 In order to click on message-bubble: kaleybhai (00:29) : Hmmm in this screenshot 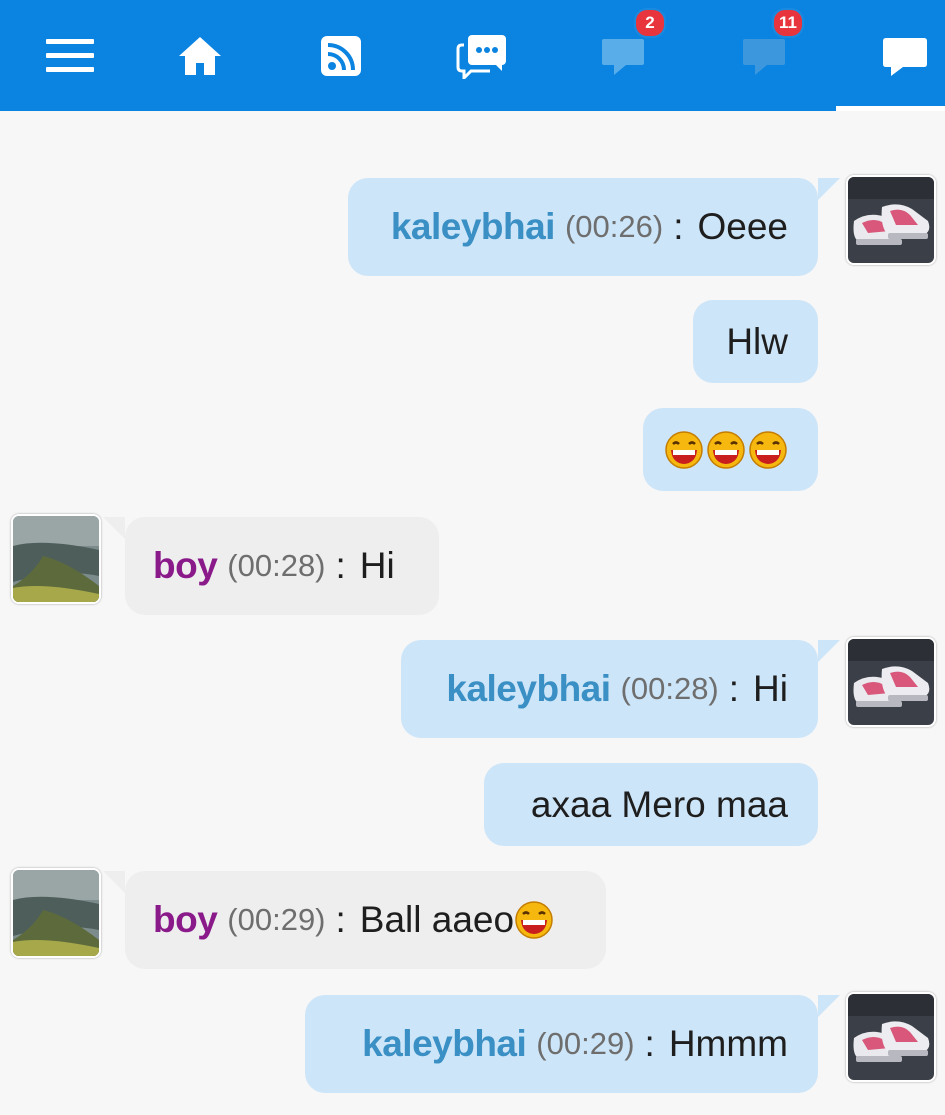, I will do `click(561, 1044)`.